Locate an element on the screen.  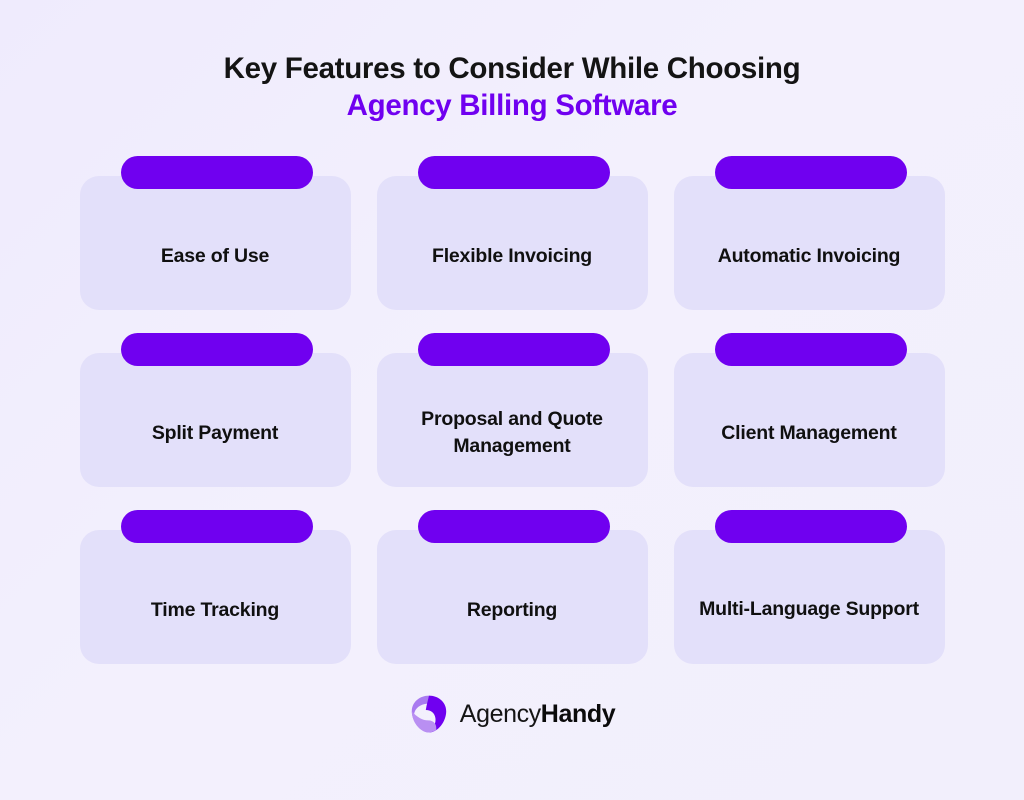
card-body: Automatic Invoicing is located at coordinates (809, 243).